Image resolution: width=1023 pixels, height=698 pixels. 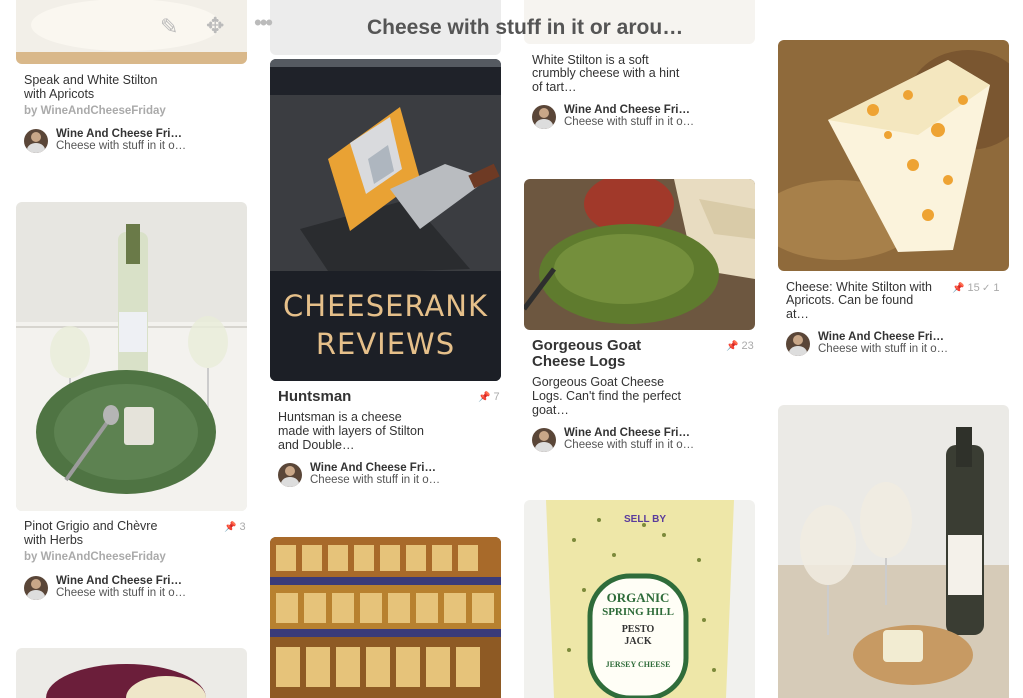 I want to click on pin-description-line1: White Stilton is a soft, so click(x=590, y=60).